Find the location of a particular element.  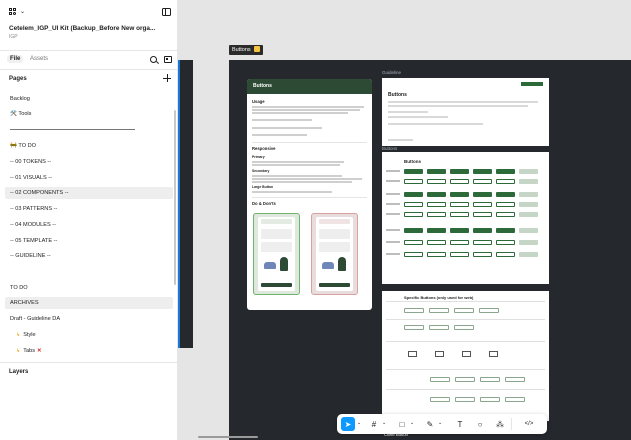

person-illustration is located at coordinates (342, 264).